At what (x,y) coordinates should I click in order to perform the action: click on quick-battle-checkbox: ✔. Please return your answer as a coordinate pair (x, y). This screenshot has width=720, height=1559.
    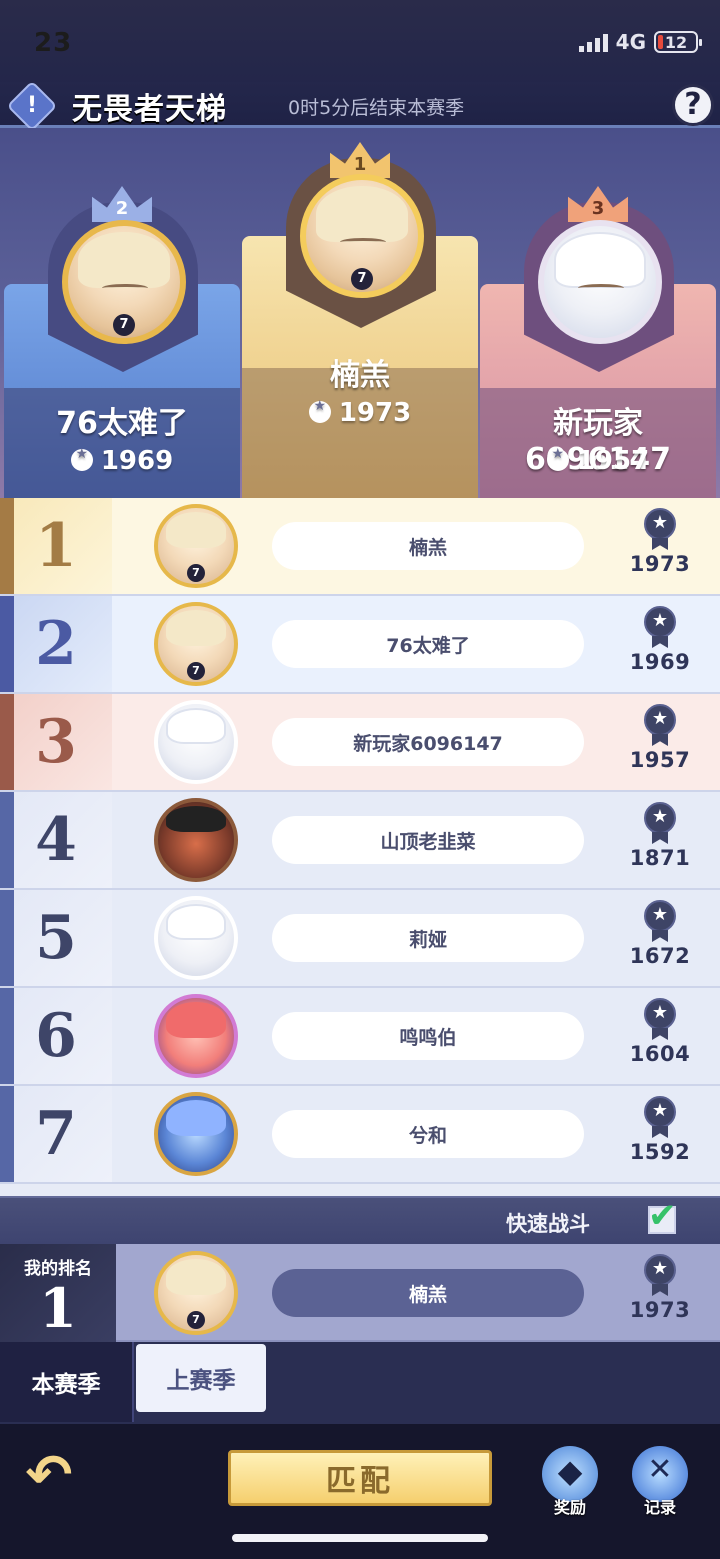
    Looking at the image, I should click on (662, 1216).